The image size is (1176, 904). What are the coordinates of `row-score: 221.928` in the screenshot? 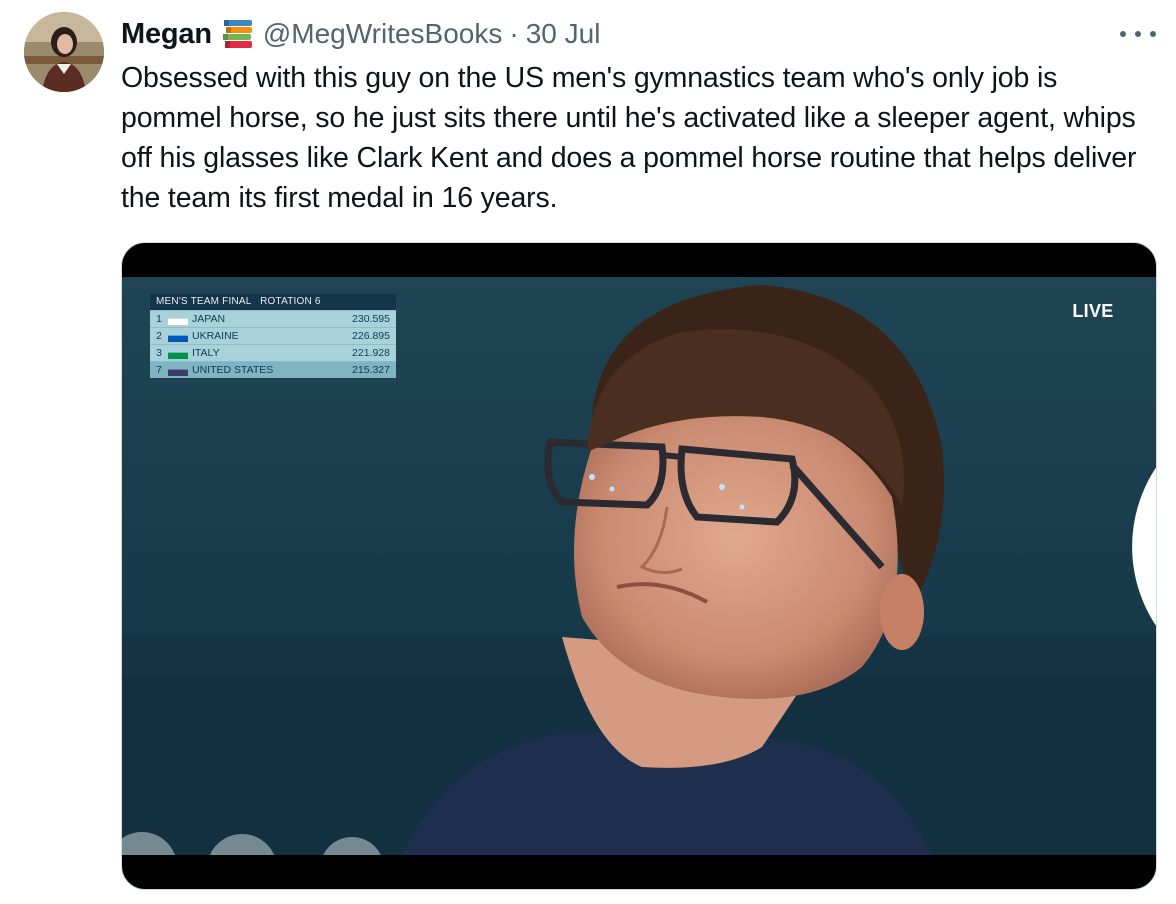 It's located at (371, 353).